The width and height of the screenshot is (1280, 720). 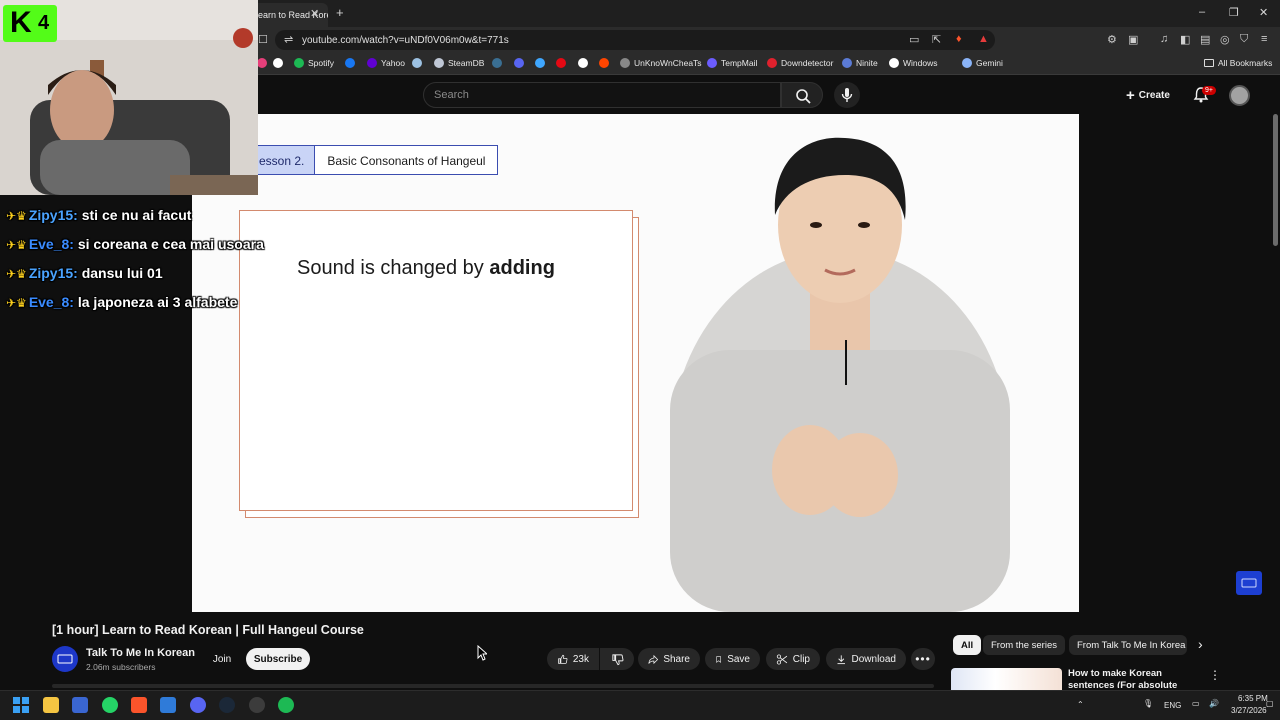 I want to click on bookmark-label: Spotify, so click(x=321, y=63).